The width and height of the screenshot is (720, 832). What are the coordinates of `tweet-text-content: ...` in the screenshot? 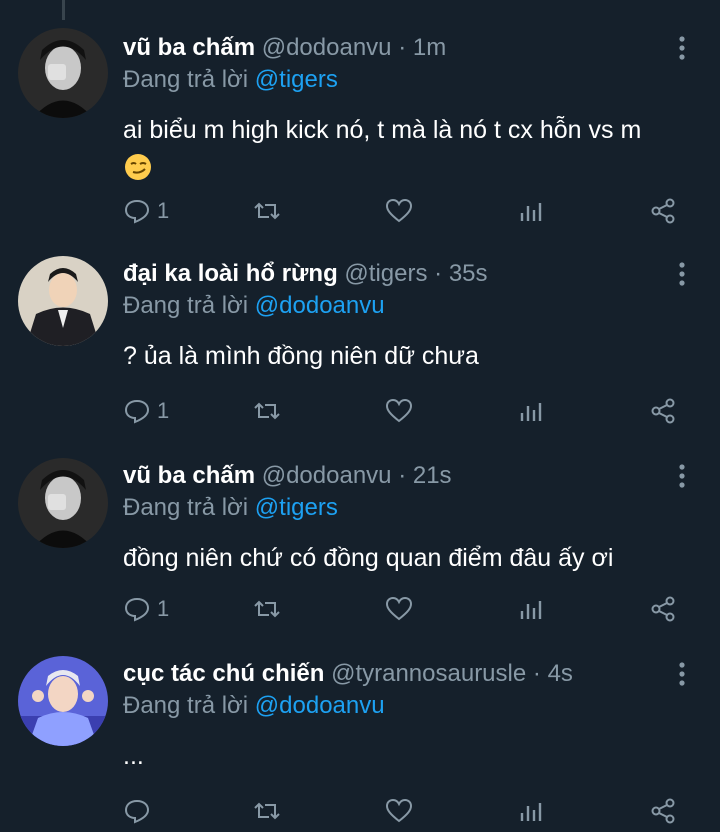 It's located at (133, 756).